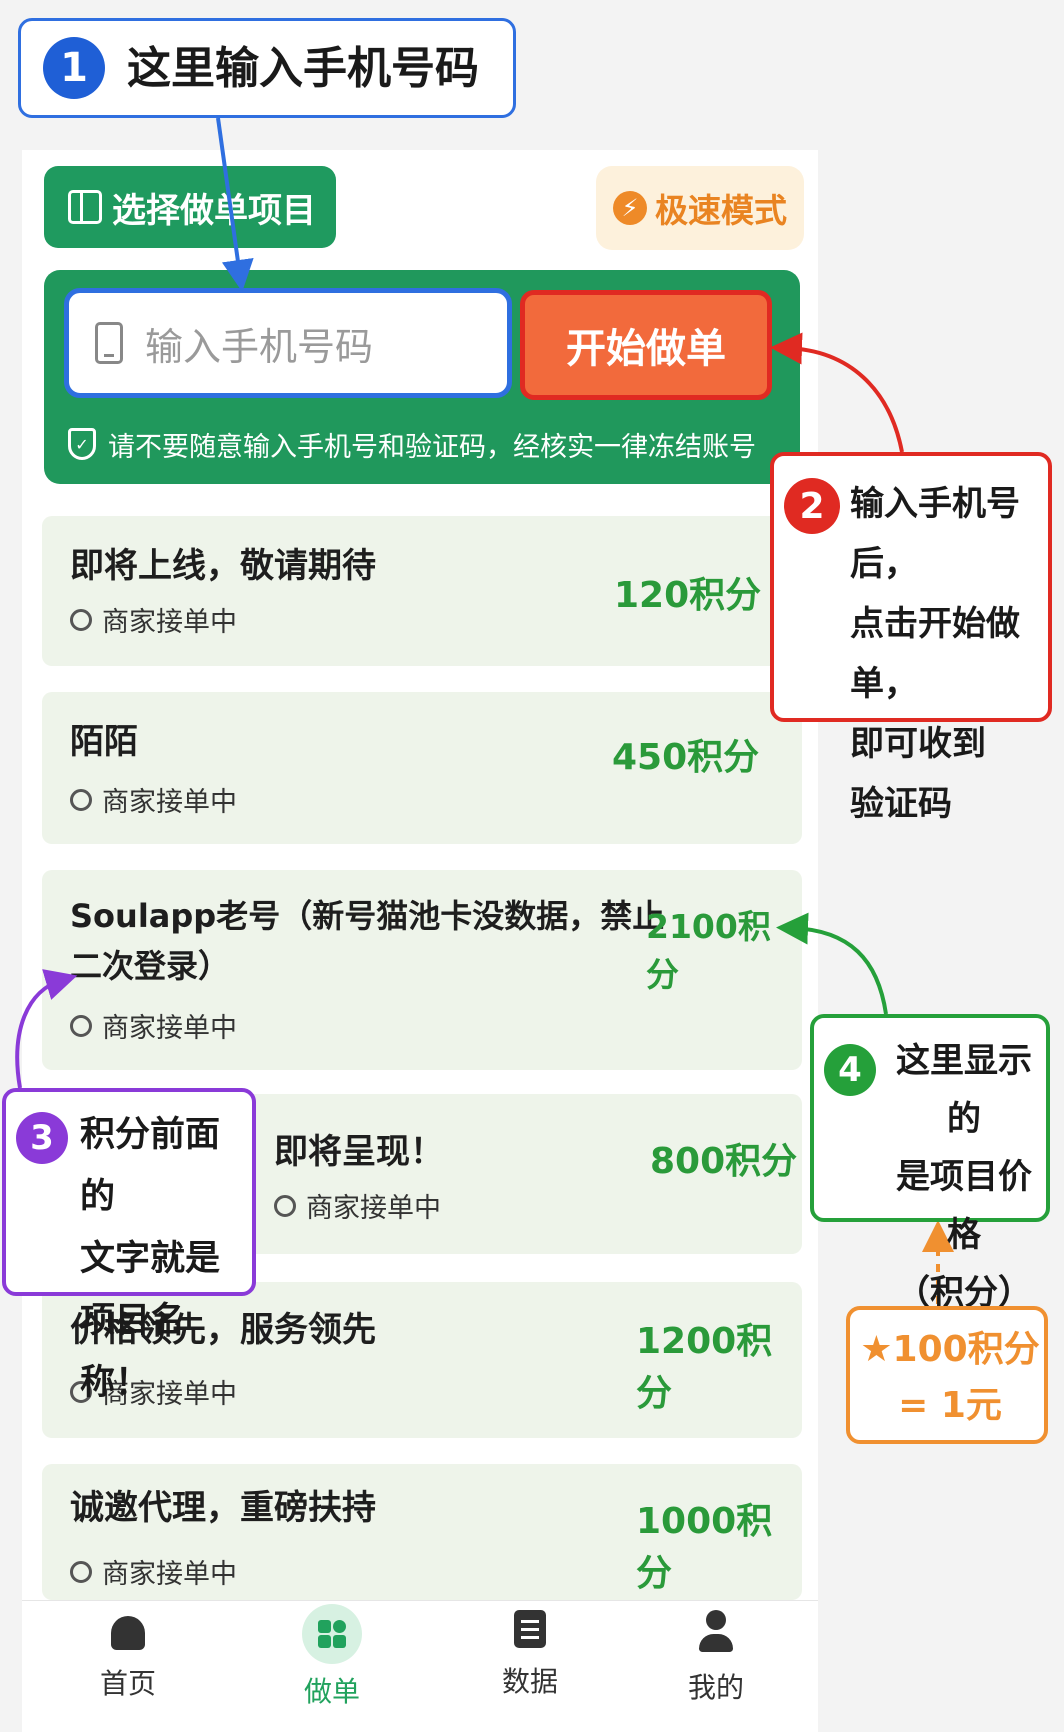  What do you see at coordinates (235, 204) in the screenshot?
I see `arrow-step1` at bounding box center [235, 204].